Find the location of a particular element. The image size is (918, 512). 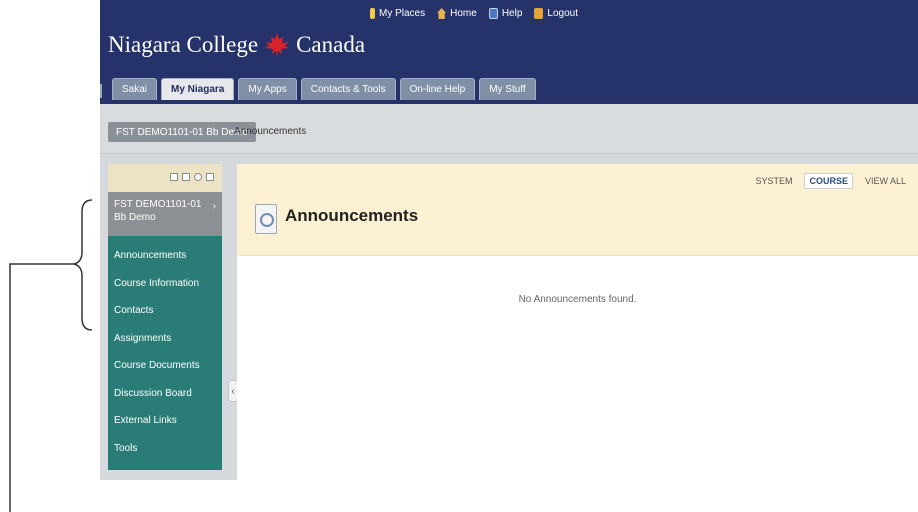

logout-link: Logout is located at coordinates (556, 13).